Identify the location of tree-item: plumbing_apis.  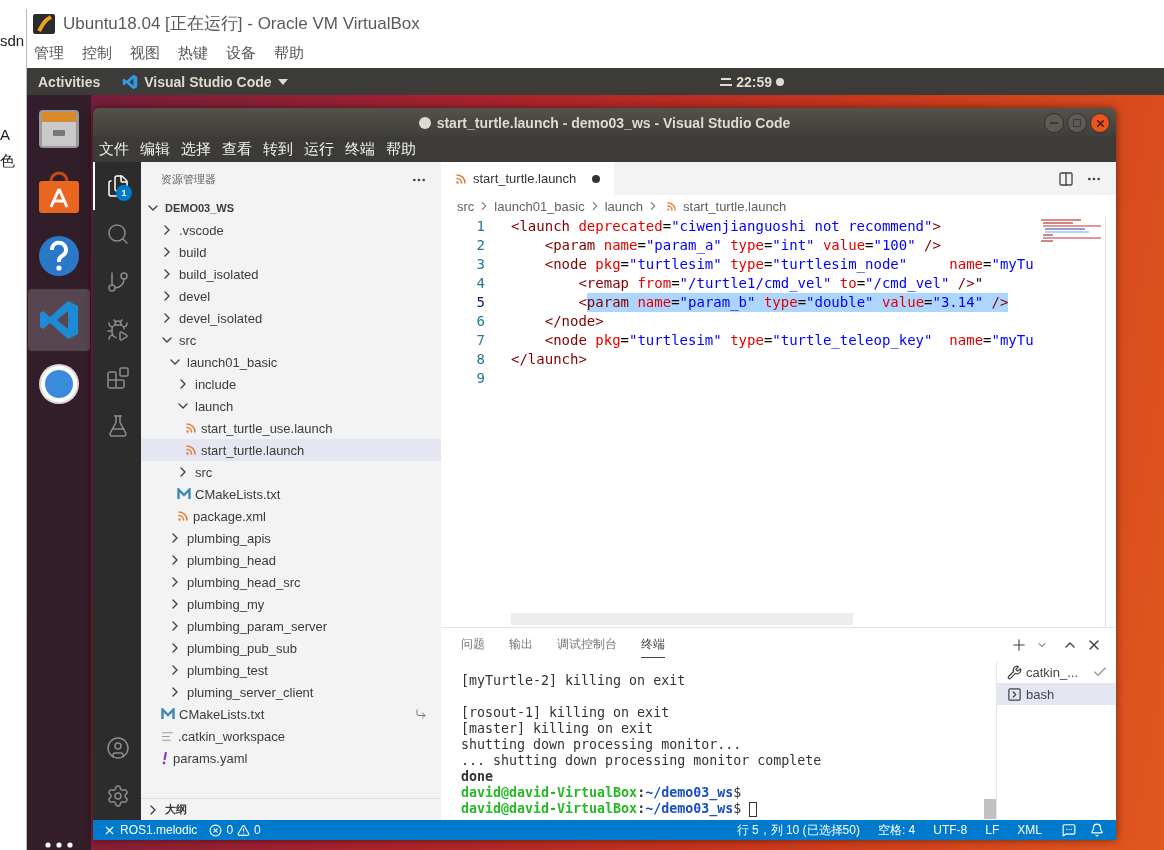
(291, 538).